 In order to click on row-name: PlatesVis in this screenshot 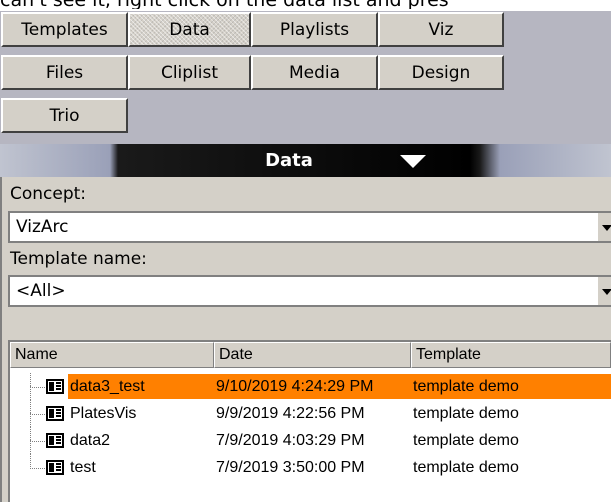, I will do `click(103, 413)`.